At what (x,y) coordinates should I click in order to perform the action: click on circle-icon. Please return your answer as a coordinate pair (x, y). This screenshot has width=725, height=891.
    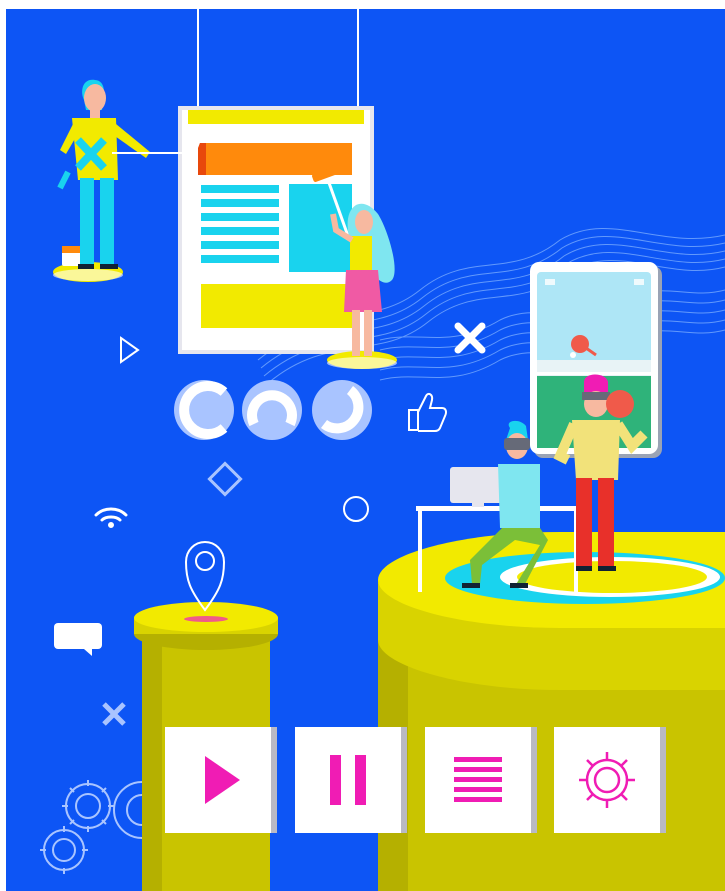
    Looking at the image, I should click on (356, 509).